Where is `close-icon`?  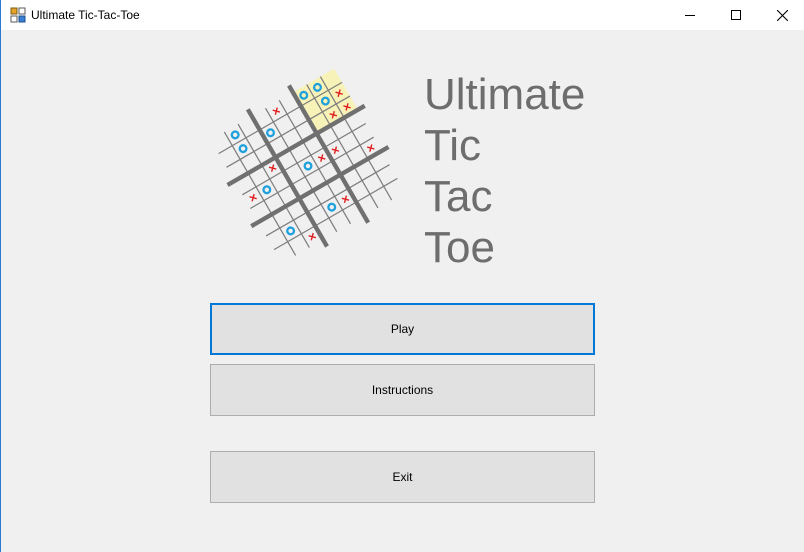 close-icon is located at coordinates (782, 15).